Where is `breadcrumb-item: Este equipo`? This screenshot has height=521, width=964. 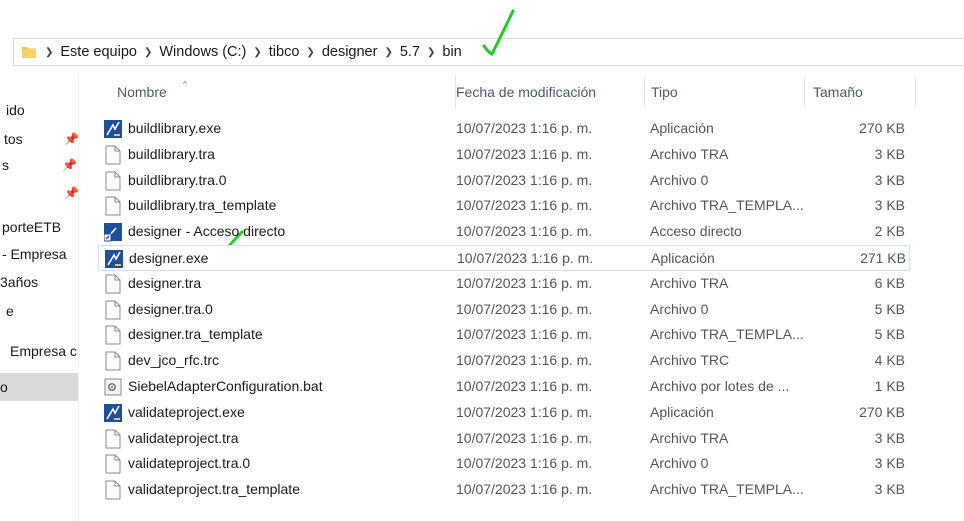 breadcrumb-item: Este equipo is located at coordinates (98, 52).